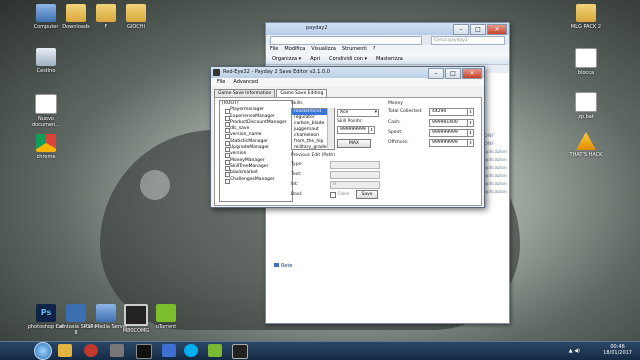  What do you see at coordinates (344, 194) in the screenshot?
I see `false-label: False` at bounding box center [344, 194].